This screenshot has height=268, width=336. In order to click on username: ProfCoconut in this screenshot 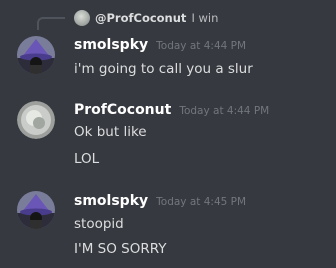, I will do `click(122, 110)`.